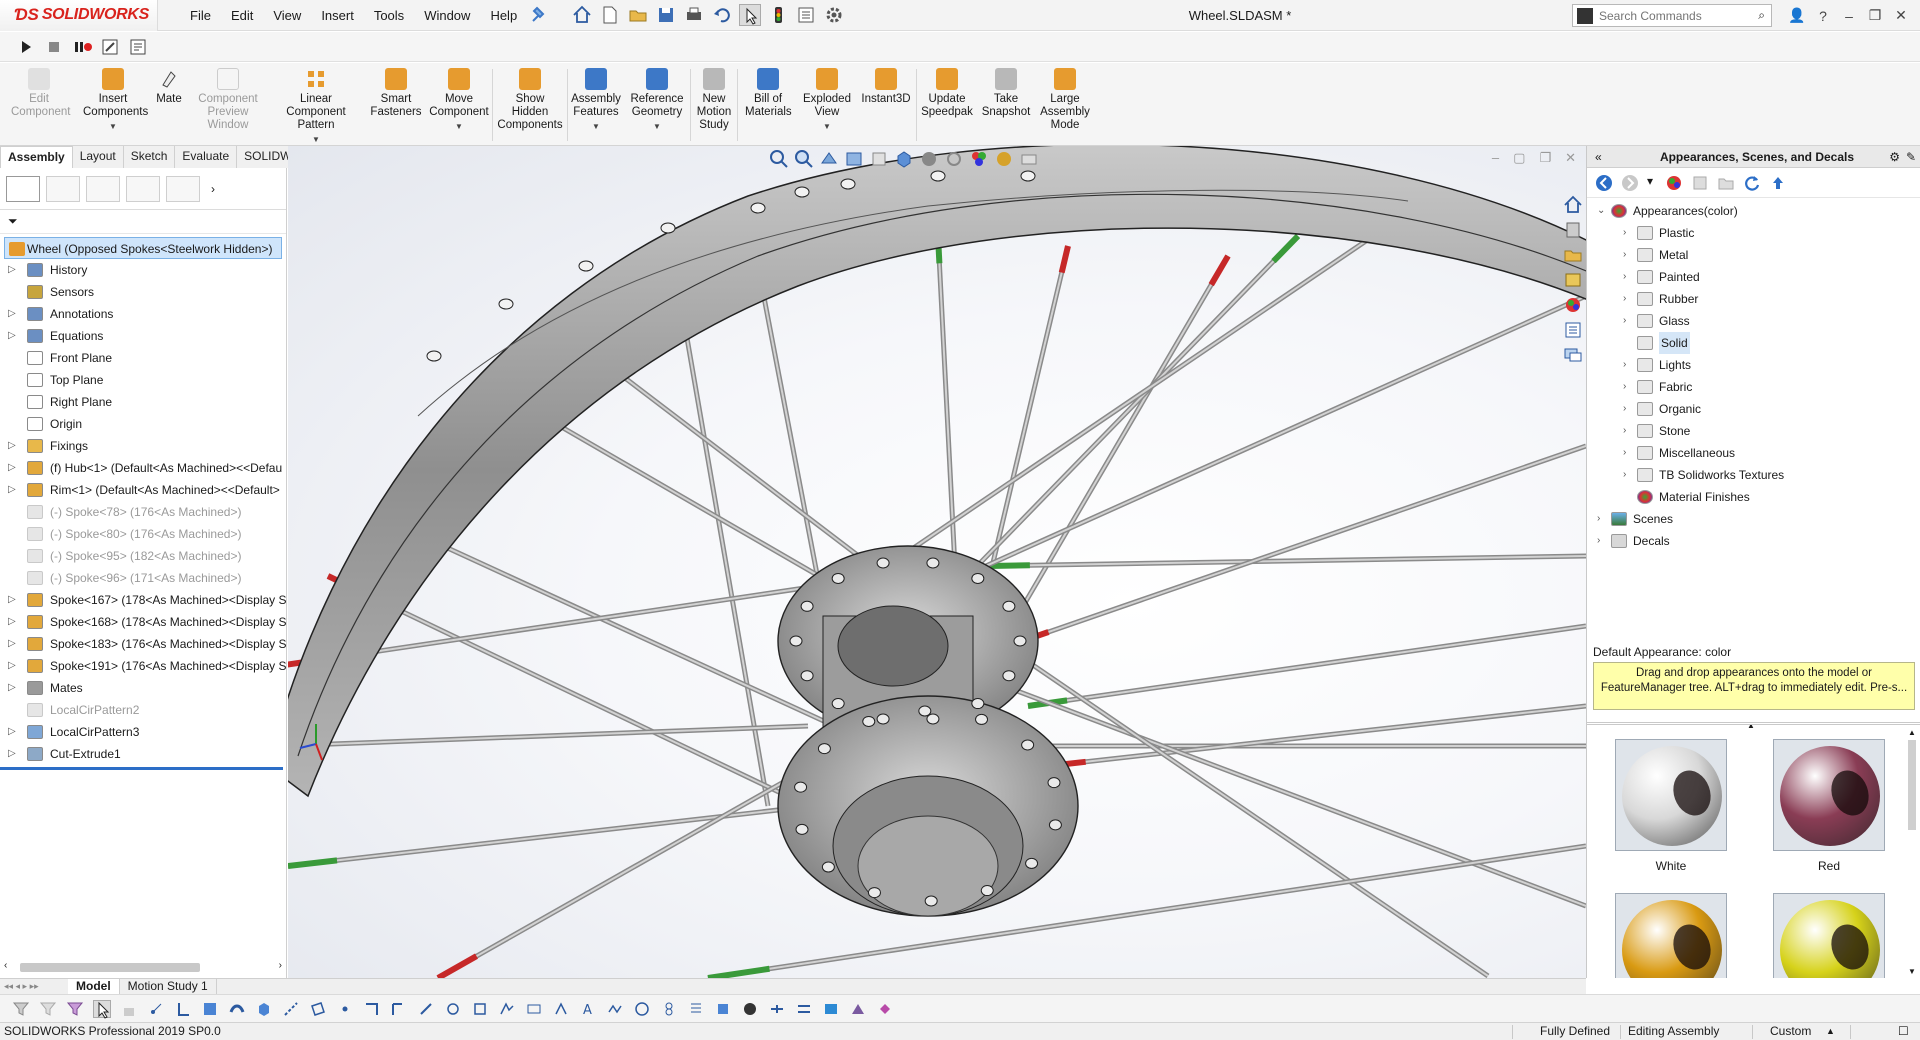  What do you see at coordinates (103, 188) in the screenshot?
I see `configuration-manager-tab-icon` at bounding box center [103, 188].